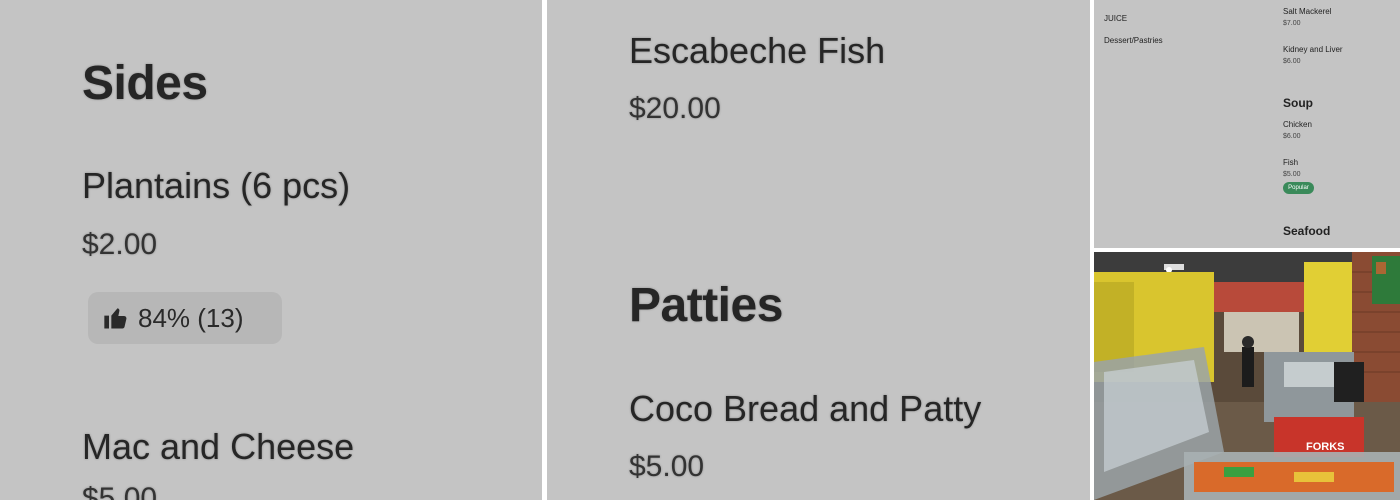 This screenshot has width=1400, height=500. What do you see at coordinates (757, 51) in the screenshot?
I see `menu-item-name: Escabeche Fish` at bounding box center [757, 51].